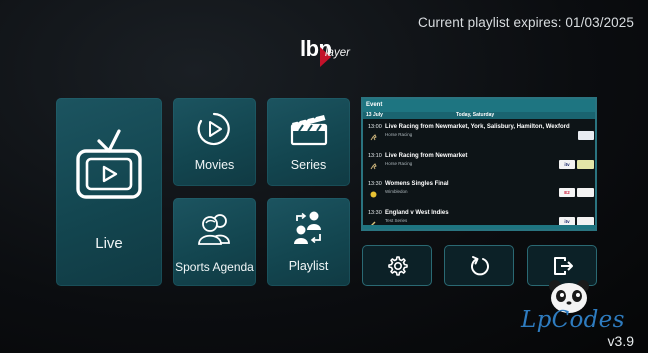  I want to click on channel-logo-itv: itv, so click(567, 164).